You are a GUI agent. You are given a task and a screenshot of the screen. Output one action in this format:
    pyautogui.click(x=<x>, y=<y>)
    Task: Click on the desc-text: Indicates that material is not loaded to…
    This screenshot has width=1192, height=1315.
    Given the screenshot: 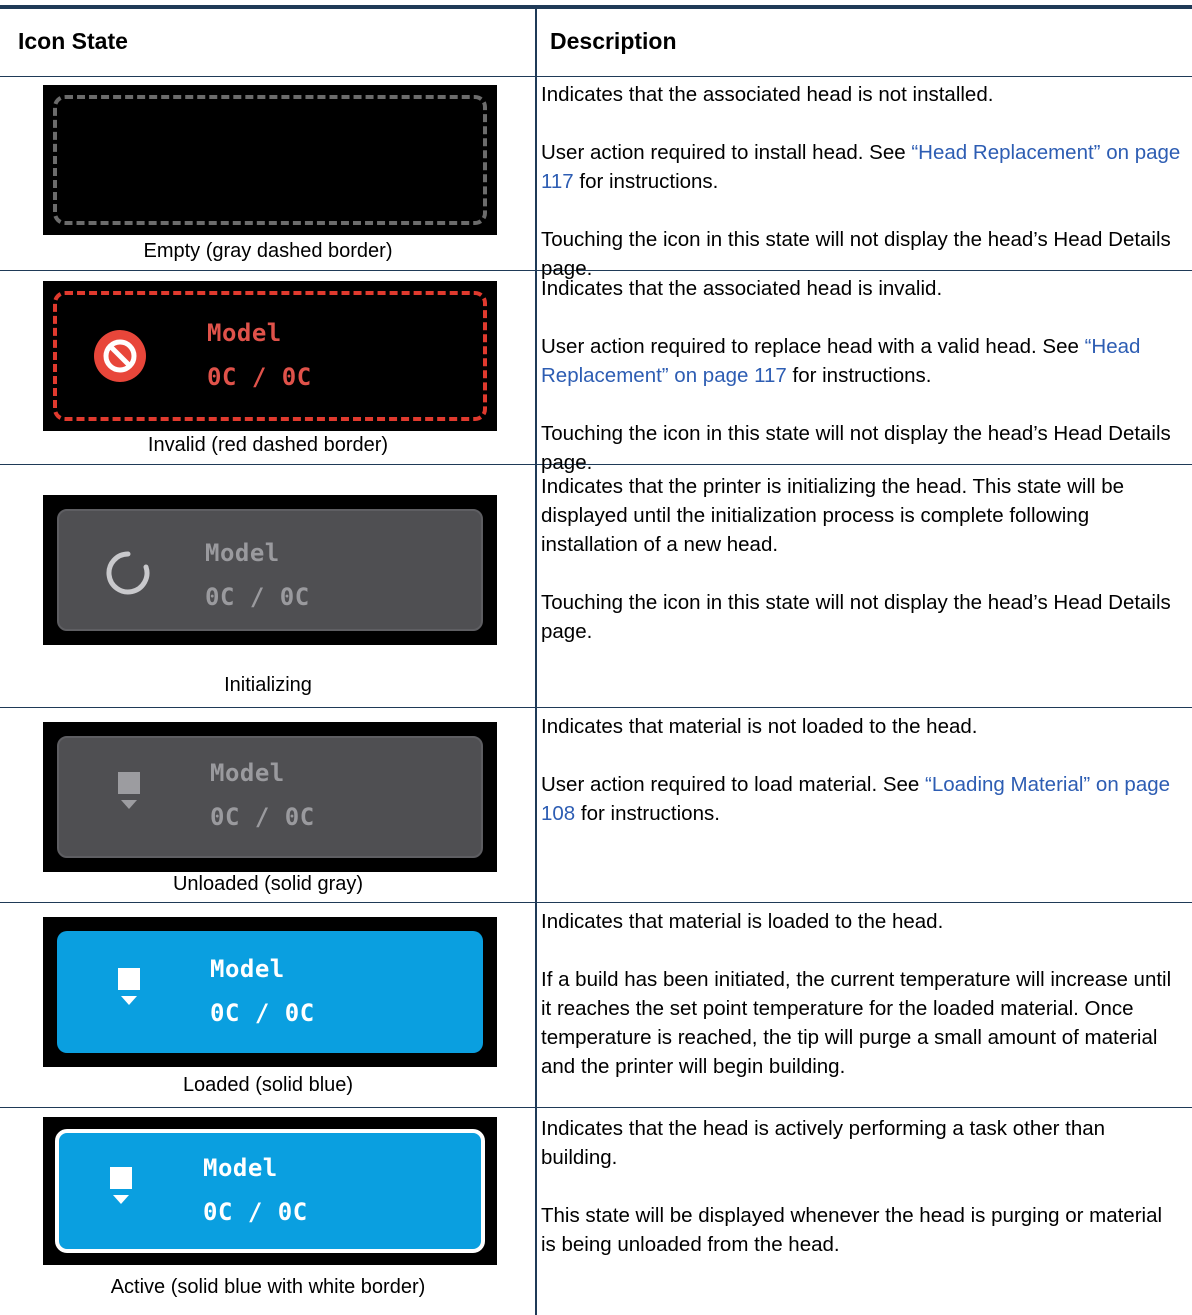 What is the action you would take?
    pyautogui.click(x=759, y=726)
    